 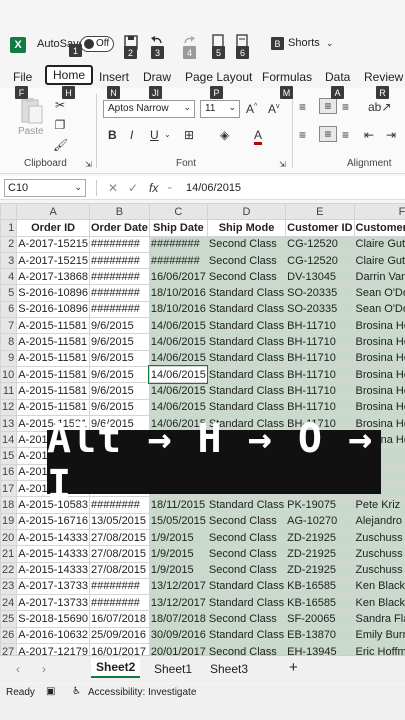 I want to click on row-header: 3, so click(x=9, y=260).